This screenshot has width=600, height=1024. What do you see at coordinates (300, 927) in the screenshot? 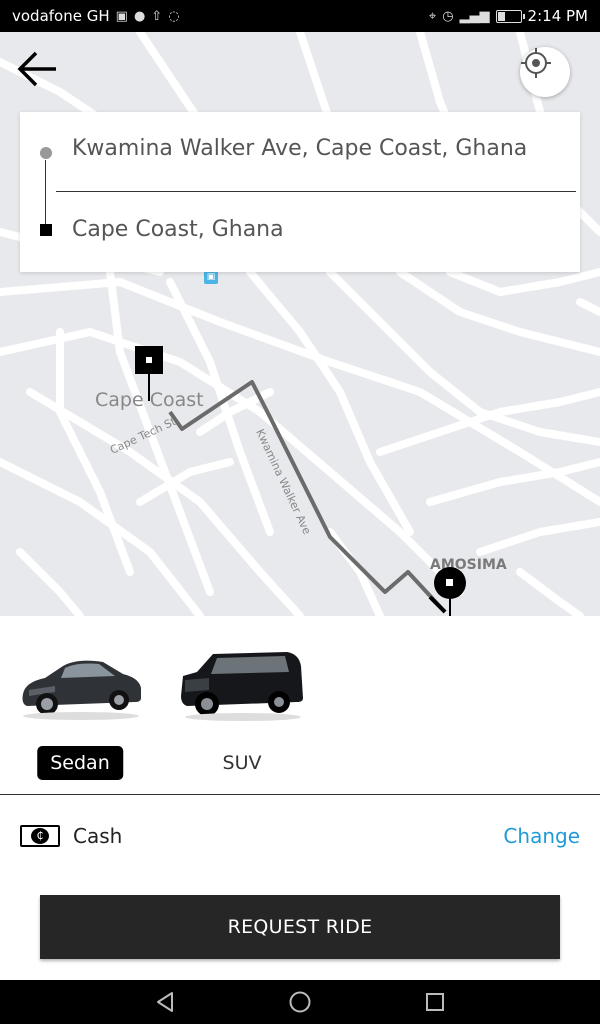
I see `request-ride-button: REQUEST RIDE` at bounding box center [300, 927].